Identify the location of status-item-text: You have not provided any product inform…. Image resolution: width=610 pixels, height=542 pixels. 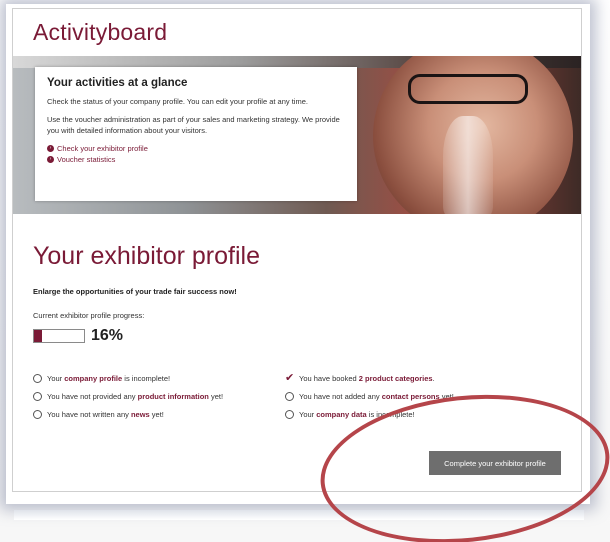
(135, 396).